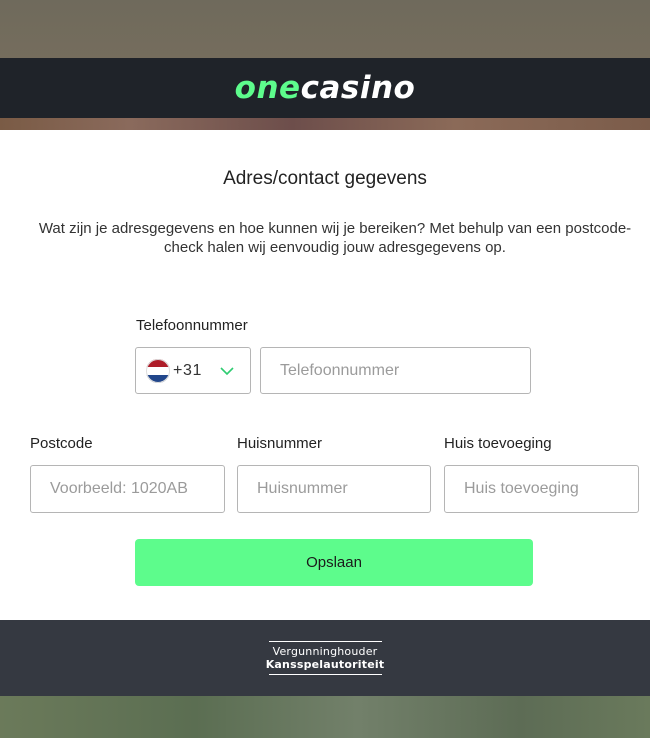  What do you see at coordinates (61, 443) in the screenshot?
I see `postcode-label: Postcode` at bounding box center [61, 443].